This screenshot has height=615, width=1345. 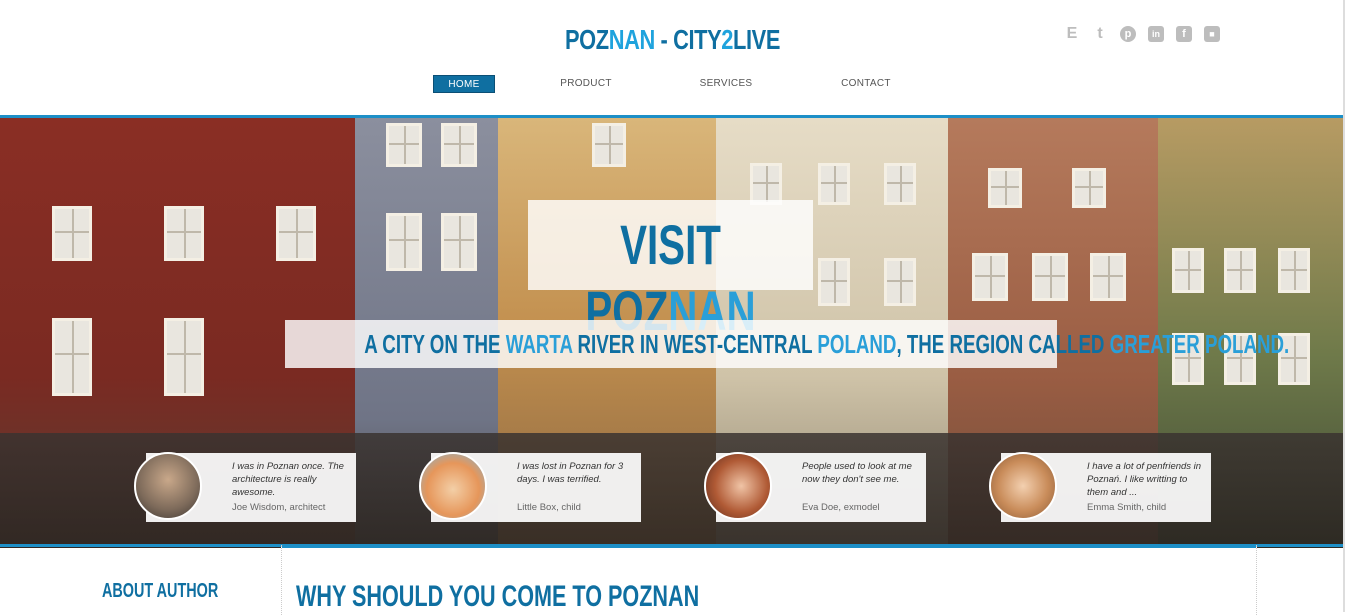 I want to click on testimonial-author: Emma Smith, child, so click(x=1127, y=507).